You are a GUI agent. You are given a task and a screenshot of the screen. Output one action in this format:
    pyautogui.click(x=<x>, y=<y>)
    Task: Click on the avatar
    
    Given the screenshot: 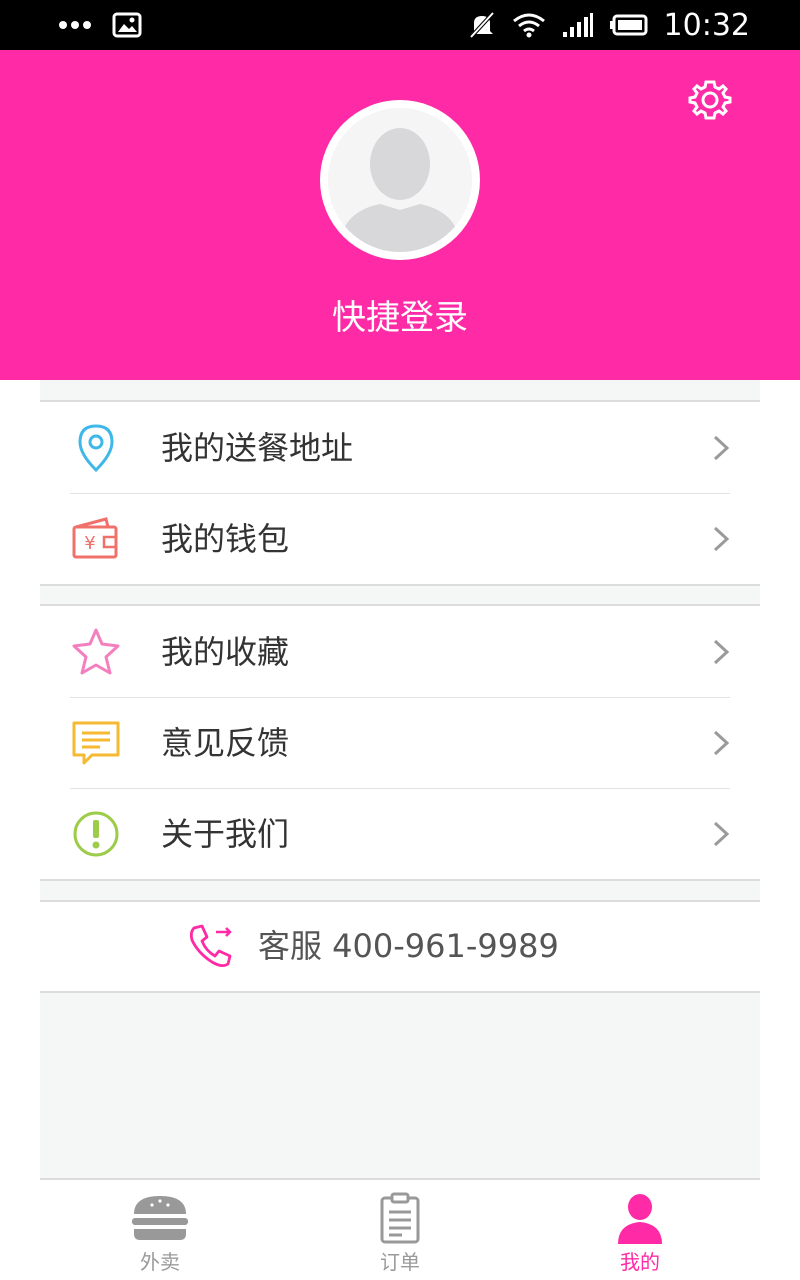 What is the action you would take?
    pyautogui.click(x=400, y=180)
    